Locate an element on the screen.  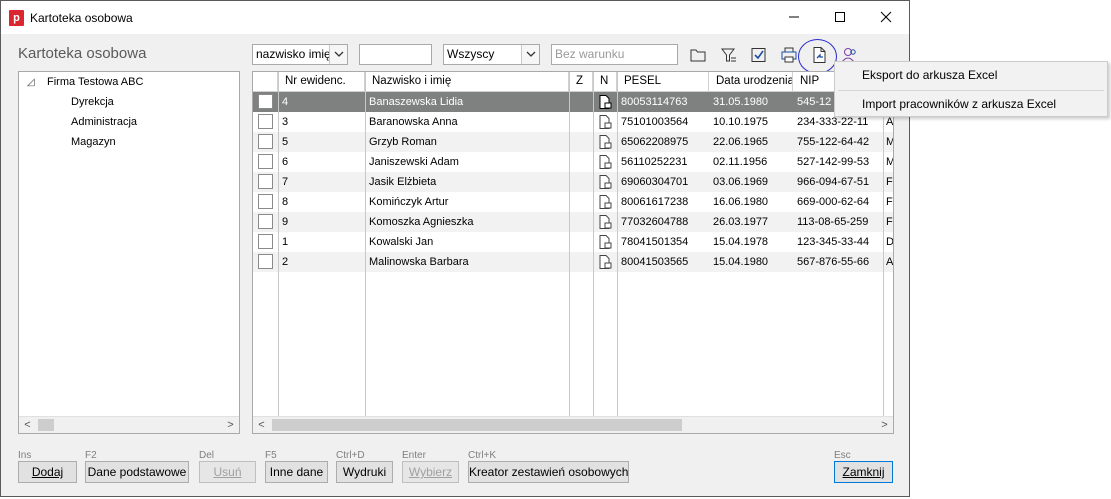
title-bar: p Kartoteka osobowa is located at coordinates (455, 17).